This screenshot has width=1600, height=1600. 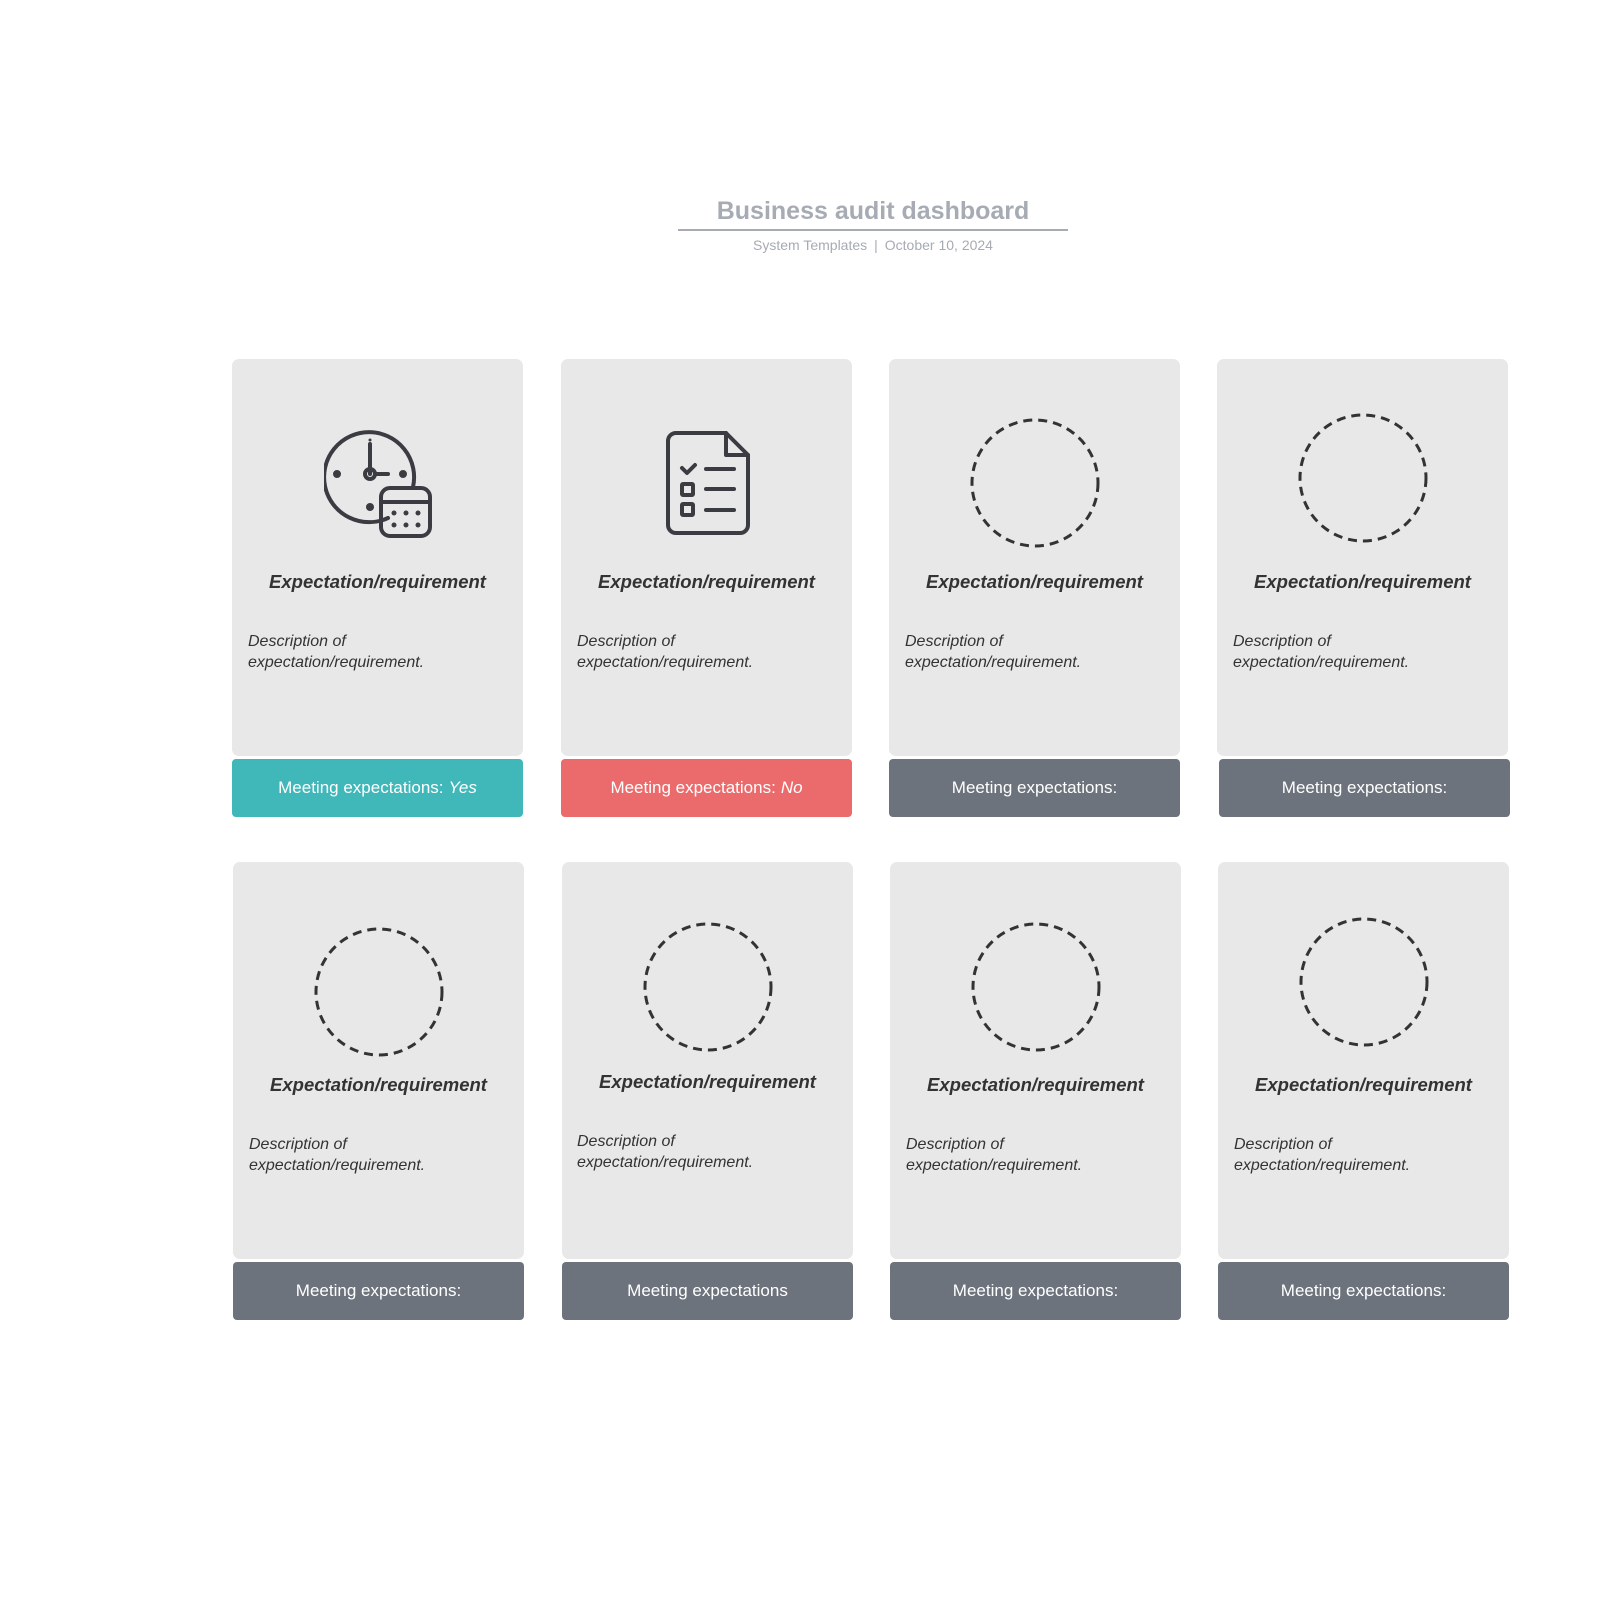 I want to click on status-bar-empty: Meeting expectations, so click(x=707, y=1291).